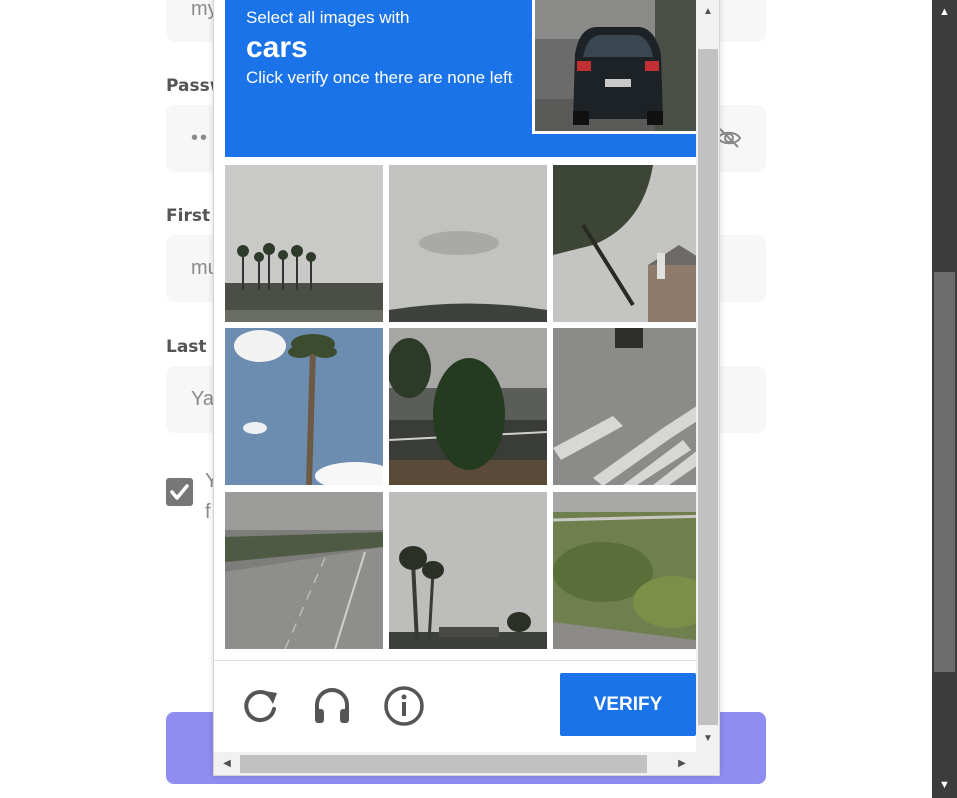  Describe the element at coordinates (944, 472) in the screenshot. I see `page-scrollbar-thumb` at that location.